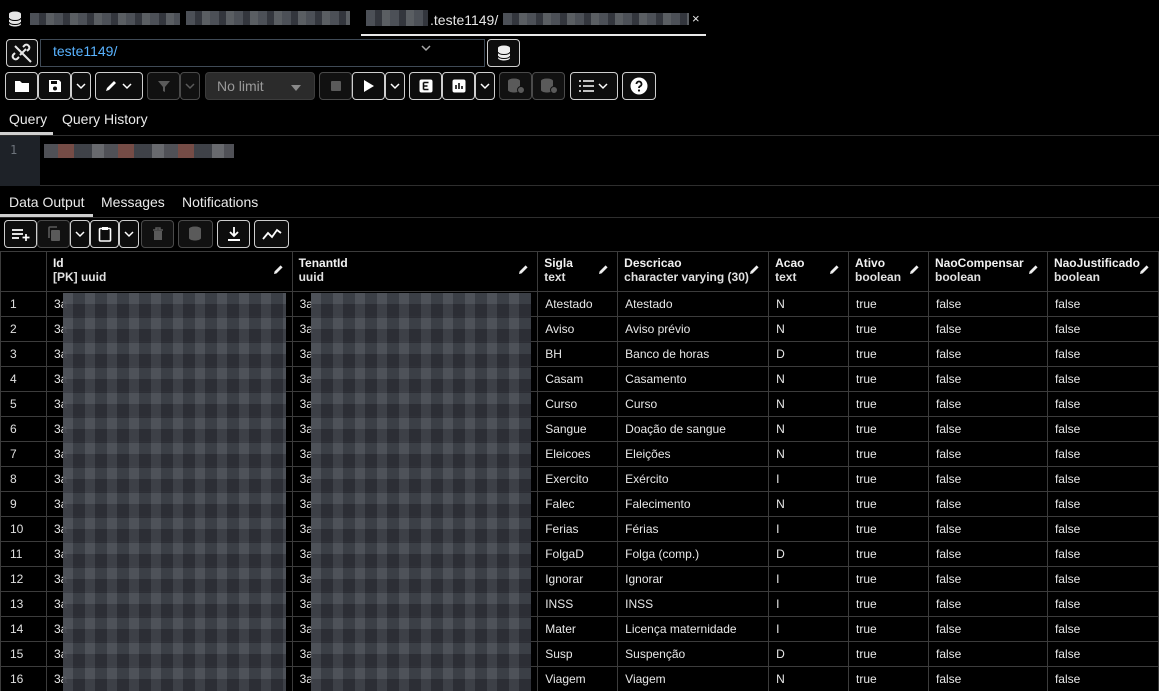 This screenshot has width=1159, height=691. I want to click on row-limit-select: No limit, so click(260, 86).